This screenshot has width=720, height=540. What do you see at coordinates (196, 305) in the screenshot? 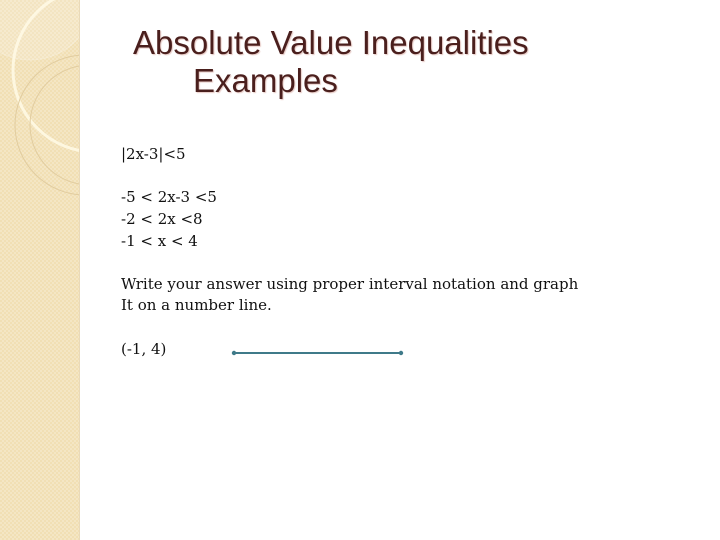
I see `instruction-line-2: It on a number line.` at bounding box center [196, 305].